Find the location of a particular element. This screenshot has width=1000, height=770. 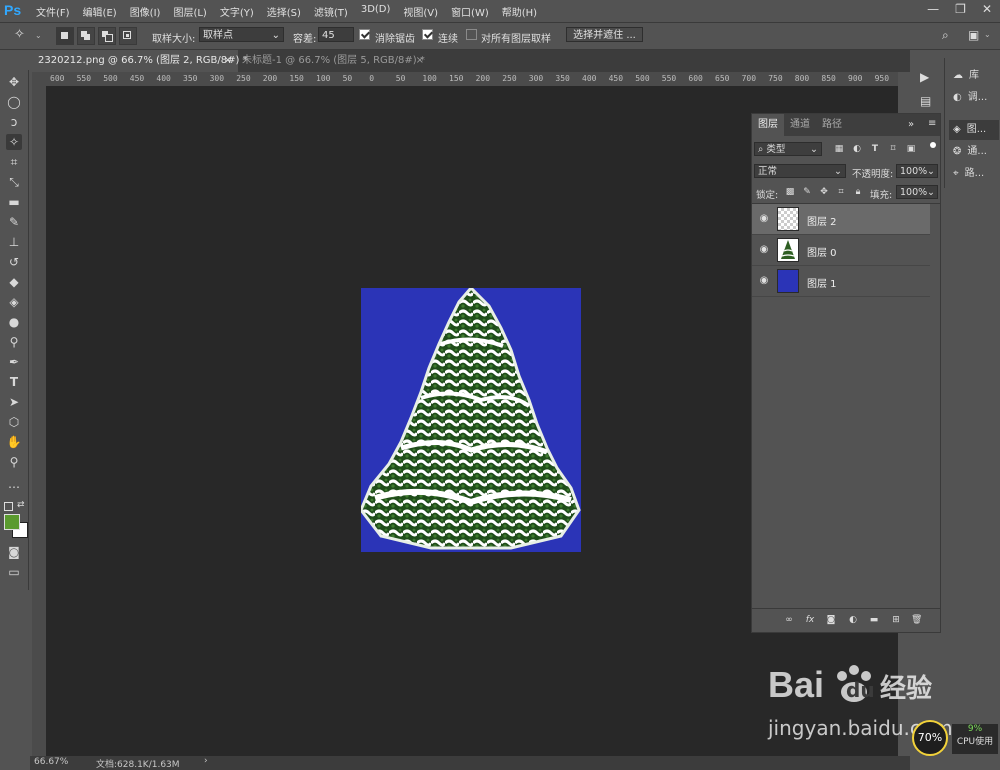

properties-icon: ▤ is located at coordinates (925, 101).